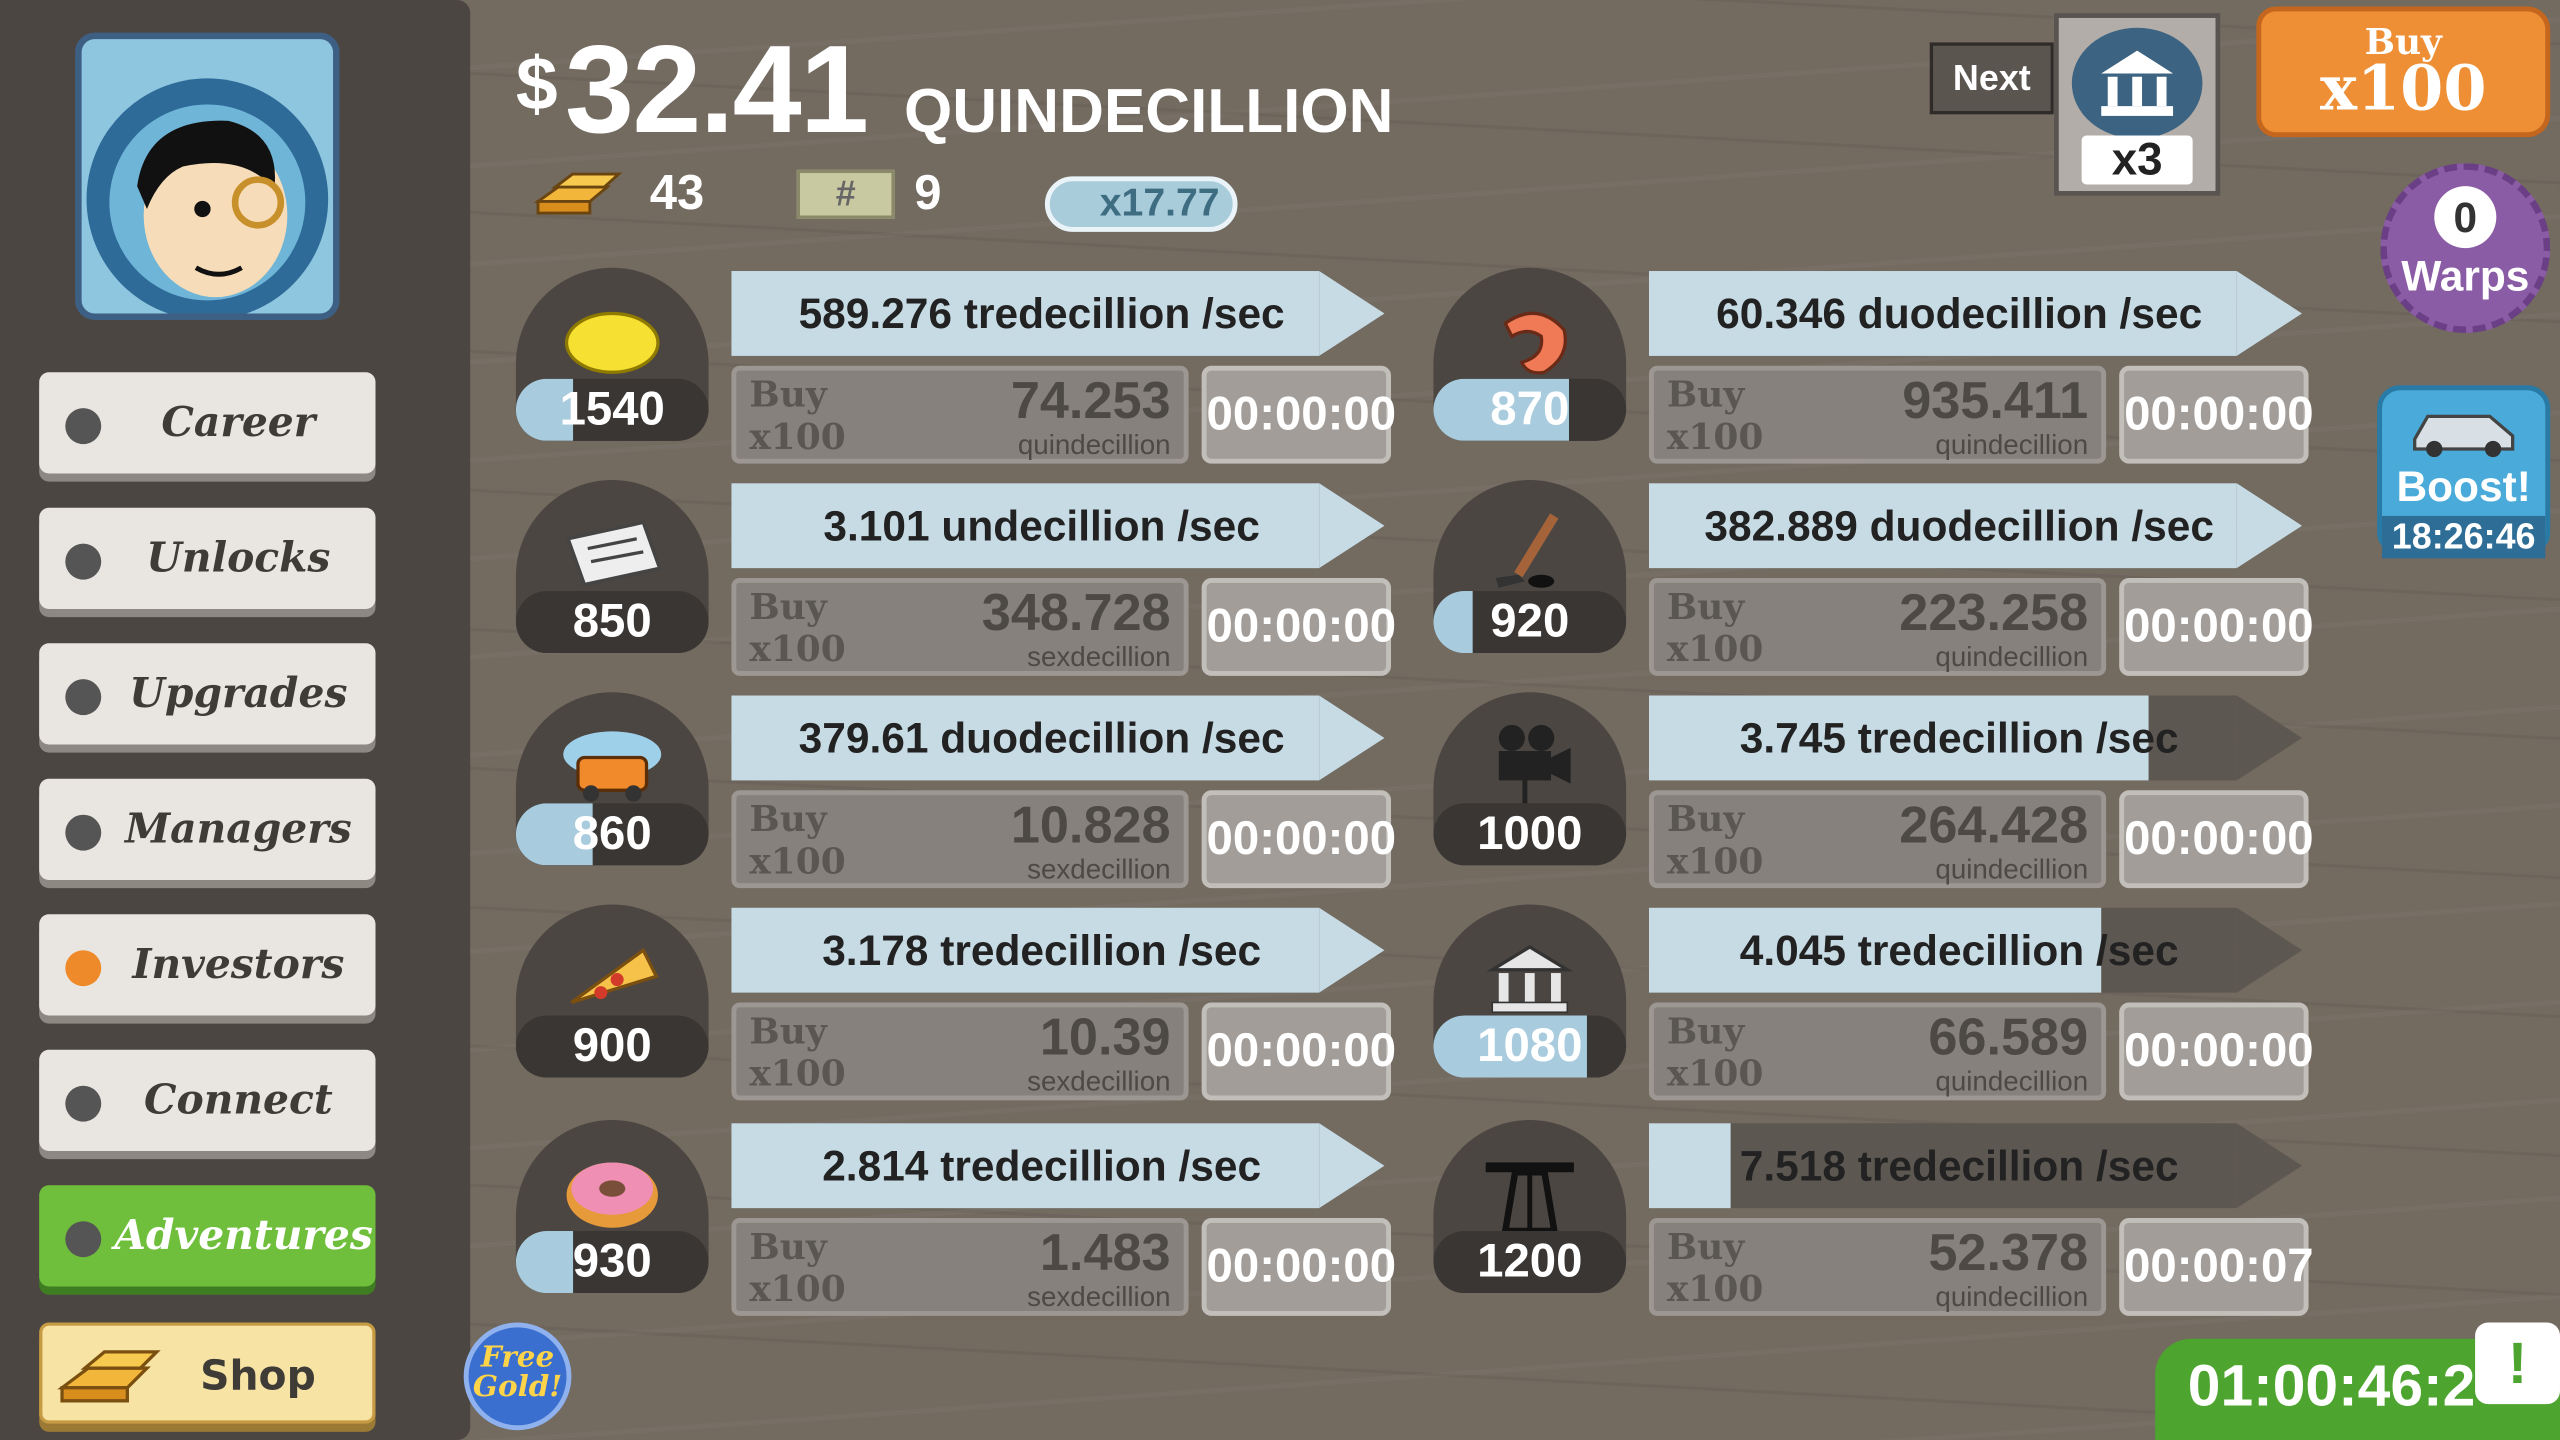 The height and width of the screenshot is (1440, 2560). I want to click on business-timer: 00:00:07, so click(2216, 1266).